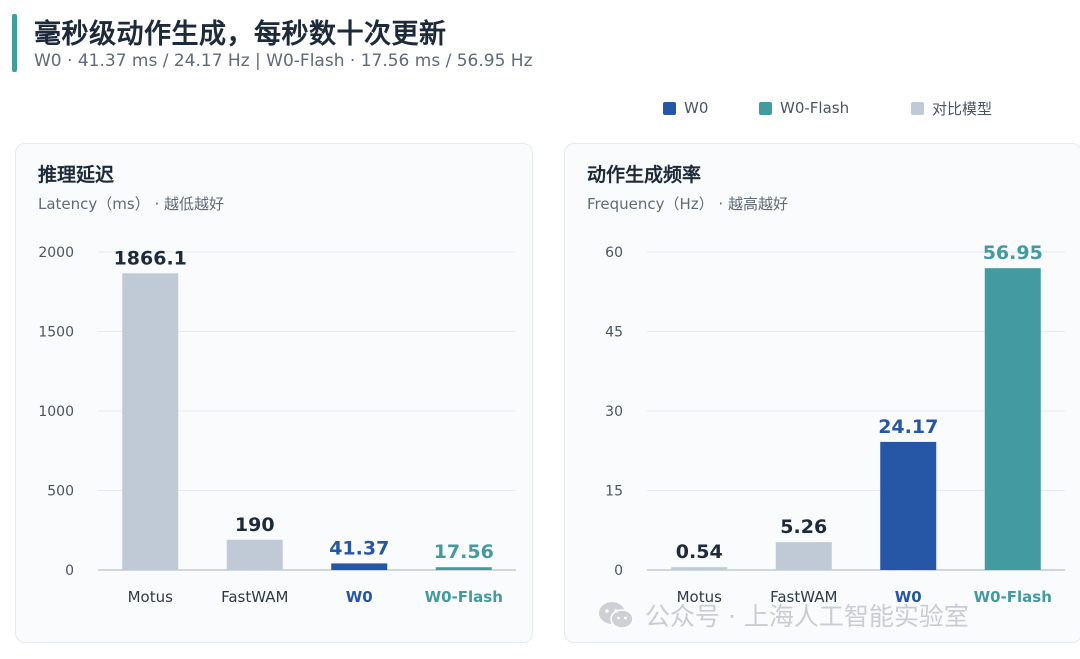 The height and width of the screenshot is (659, 1080). What do you see at coordinates (254, 597) in the screenshot?
I see `x-tick-label-fastwam: FastWAM` at bounding box center [254, 597].